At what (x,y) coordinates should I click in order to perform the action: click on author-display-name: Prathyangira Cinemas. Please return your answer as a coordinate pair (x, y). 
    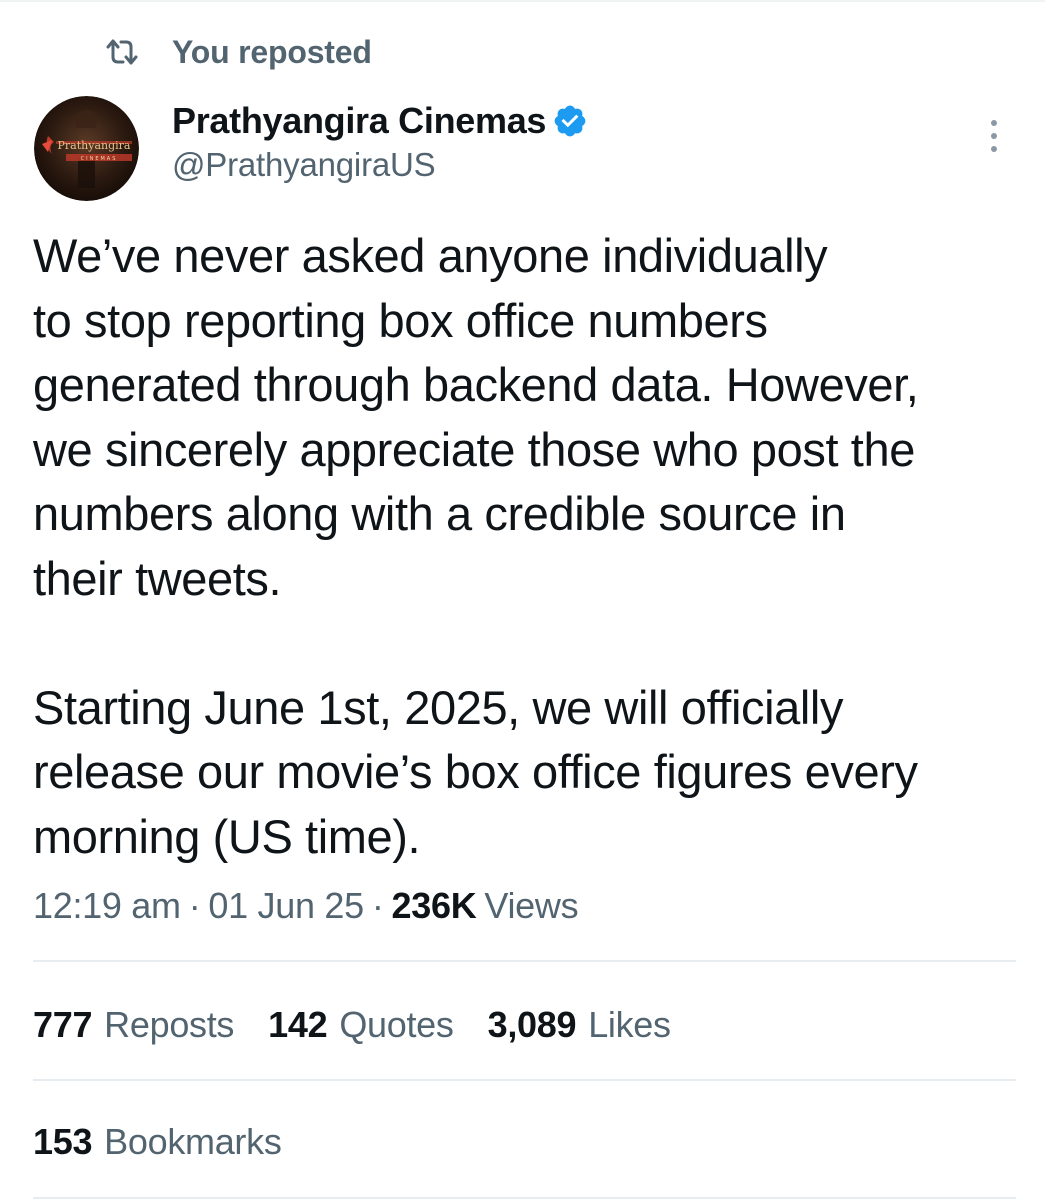
    Looking at the image, I should click on (359, 121).